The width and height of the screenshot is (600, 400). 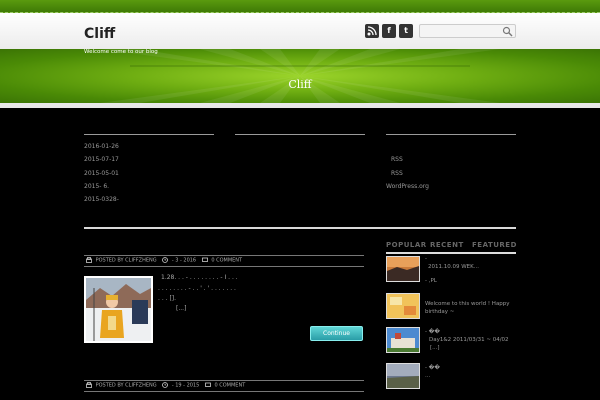 What do you see at coordinates (467, 304) in the screenshot?
I see `sidebar-post-title: Welcome to this world ! Happy` at bounding box center [467, 304].